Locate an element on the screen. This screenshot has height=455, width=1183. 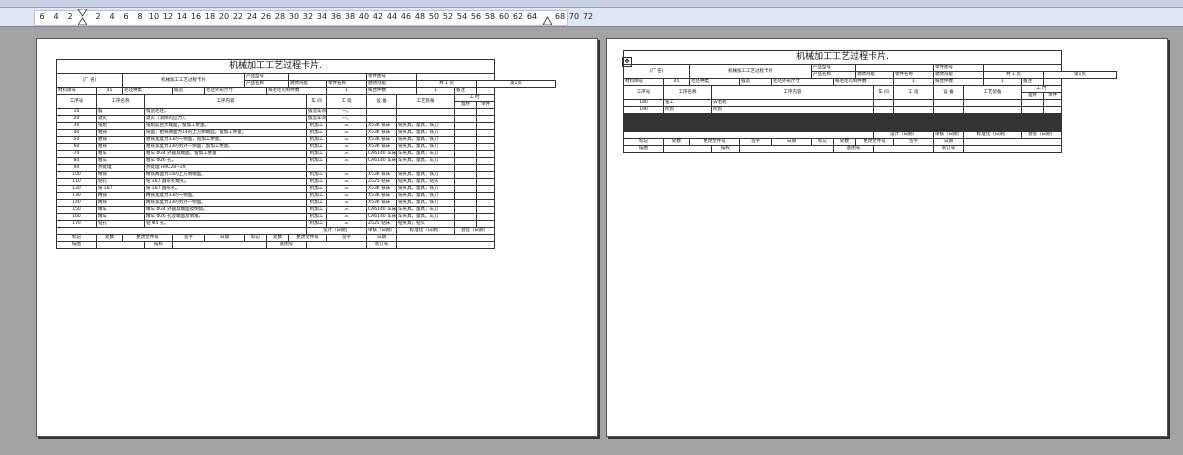
table-row: 190 检验 检验 is located at coordinates (870, 110).